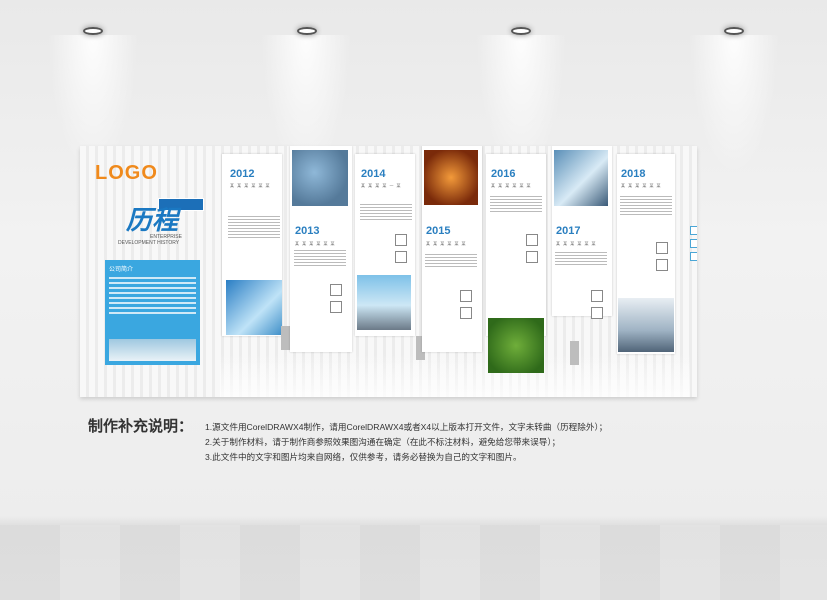 The image size is (827, 600). Describe the element at coordinates (307, 231) in the screenshot. I see `year-2013: 2013` at that location.